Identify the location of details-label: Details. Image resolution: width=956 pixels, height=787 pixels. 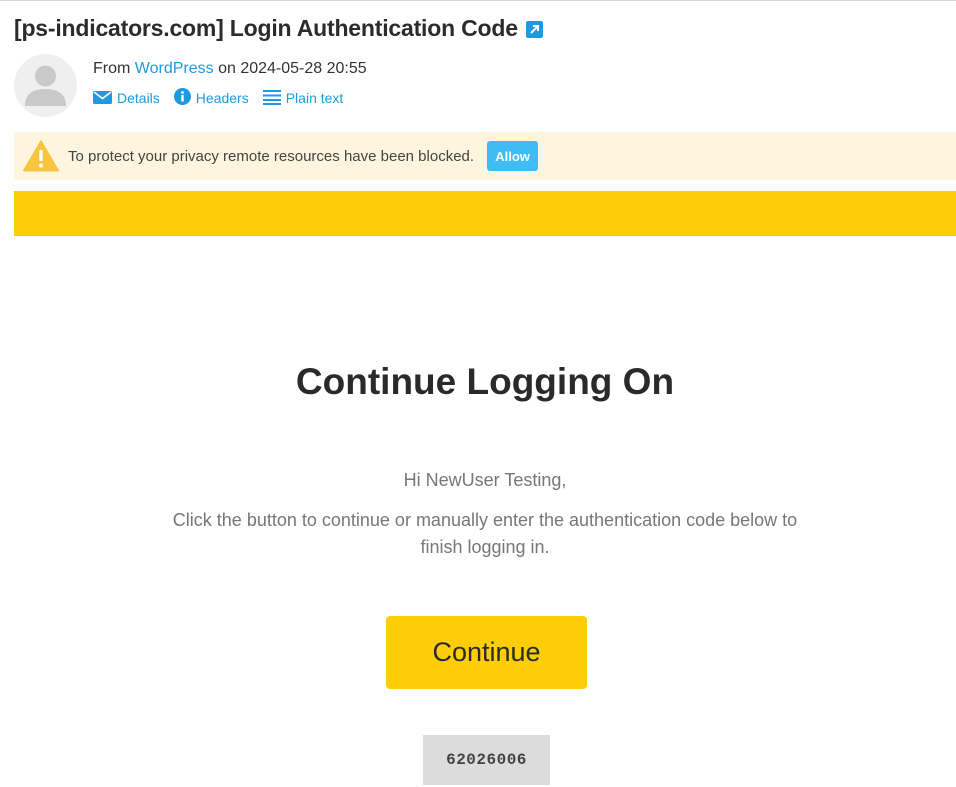
(138, 98).